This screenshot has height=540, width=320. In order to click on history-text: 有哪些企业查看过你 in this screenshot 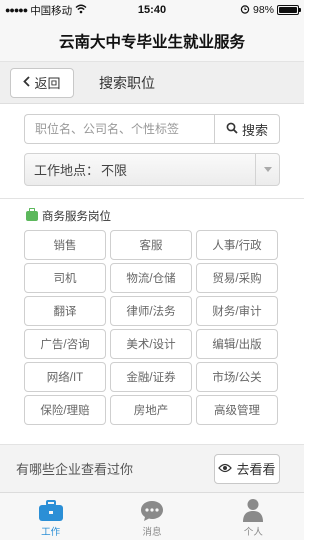, I will do `click(75, 469)`.